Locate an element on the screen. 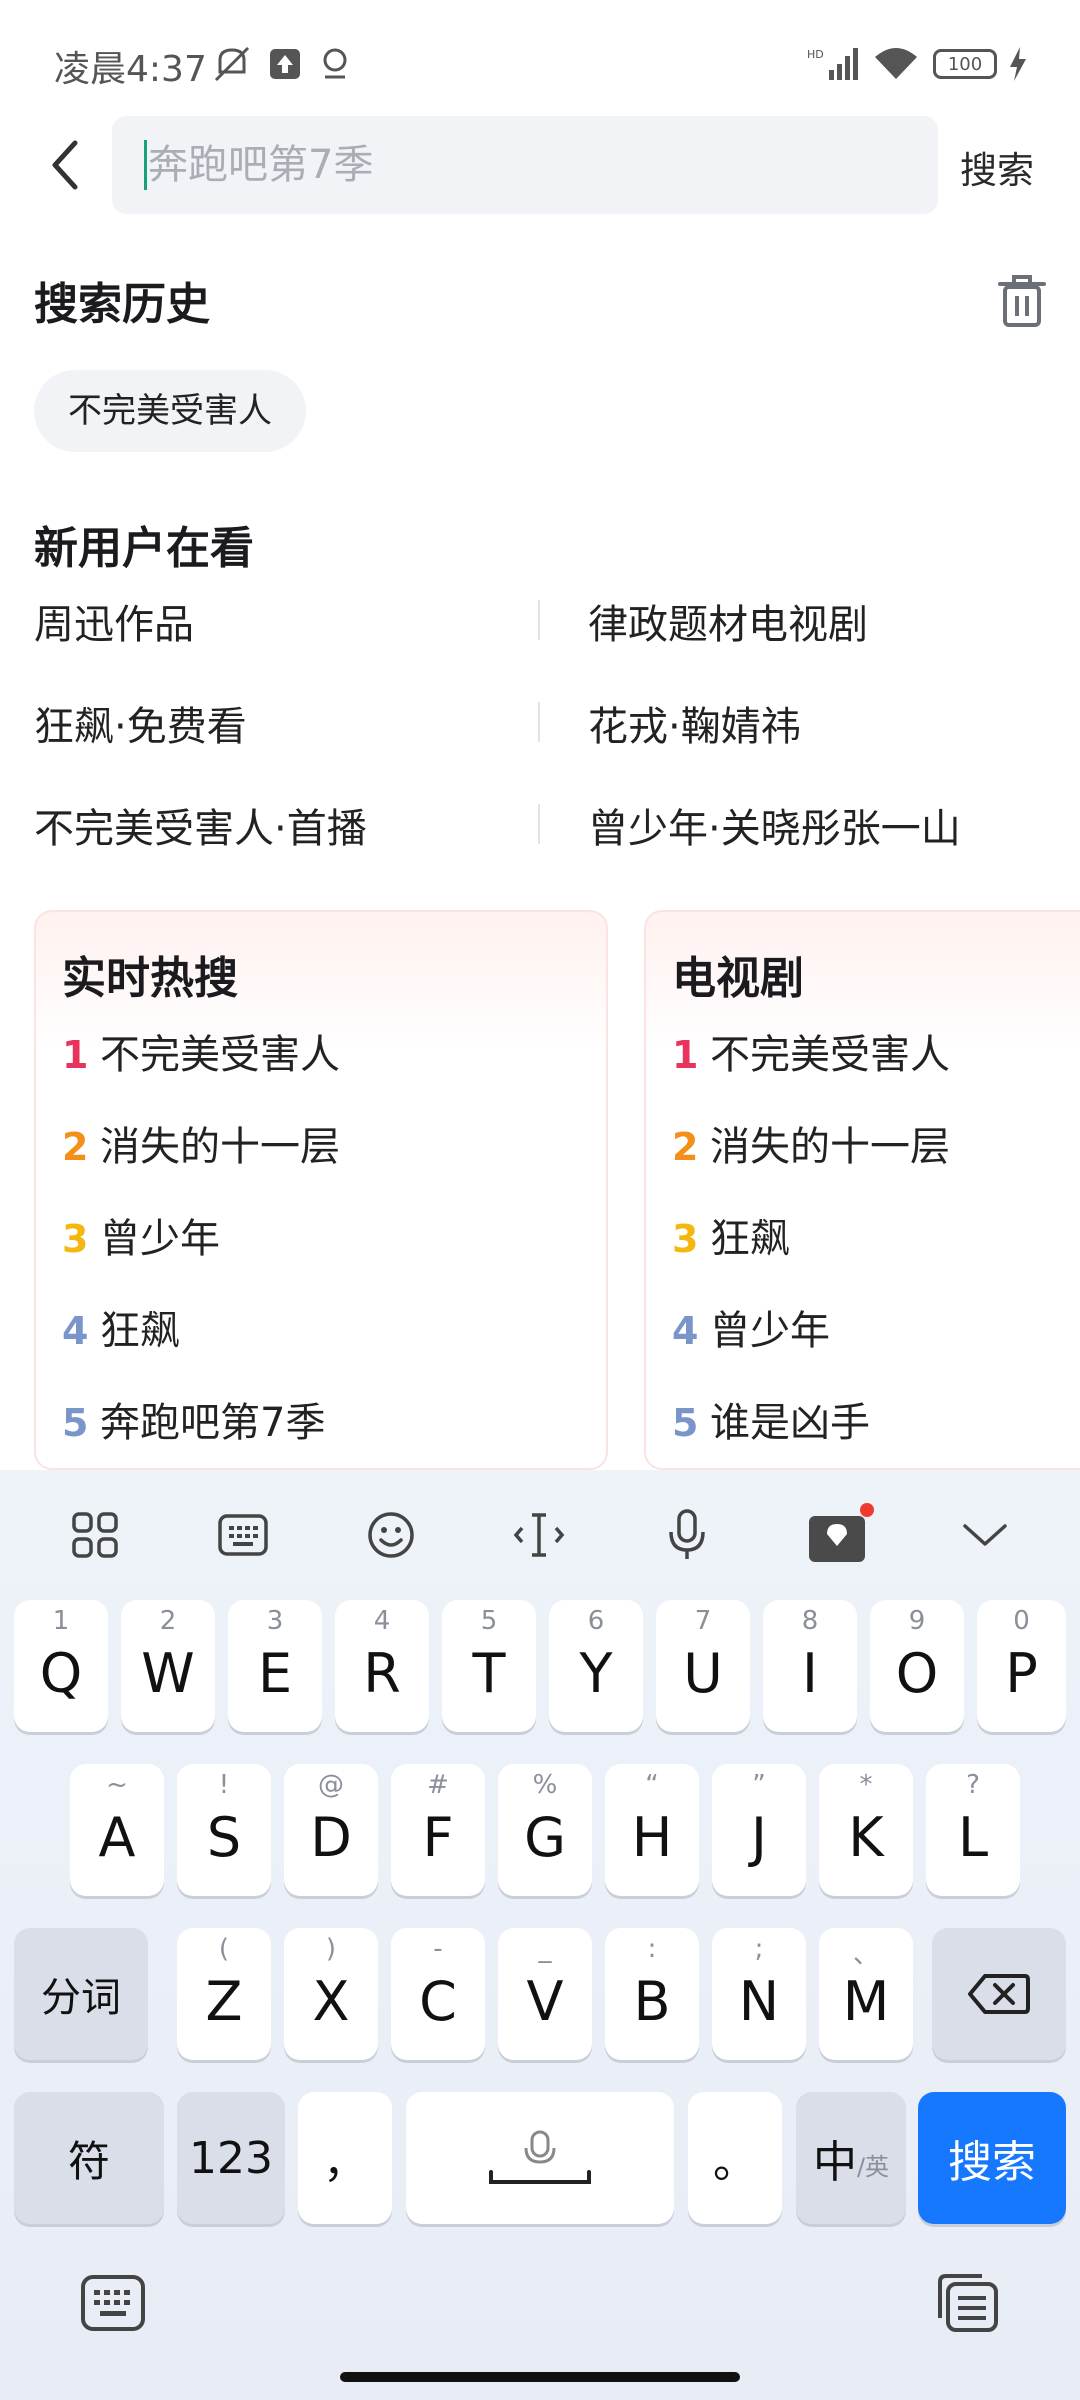  key-j: ” J is located at coordinates (759, 1830).